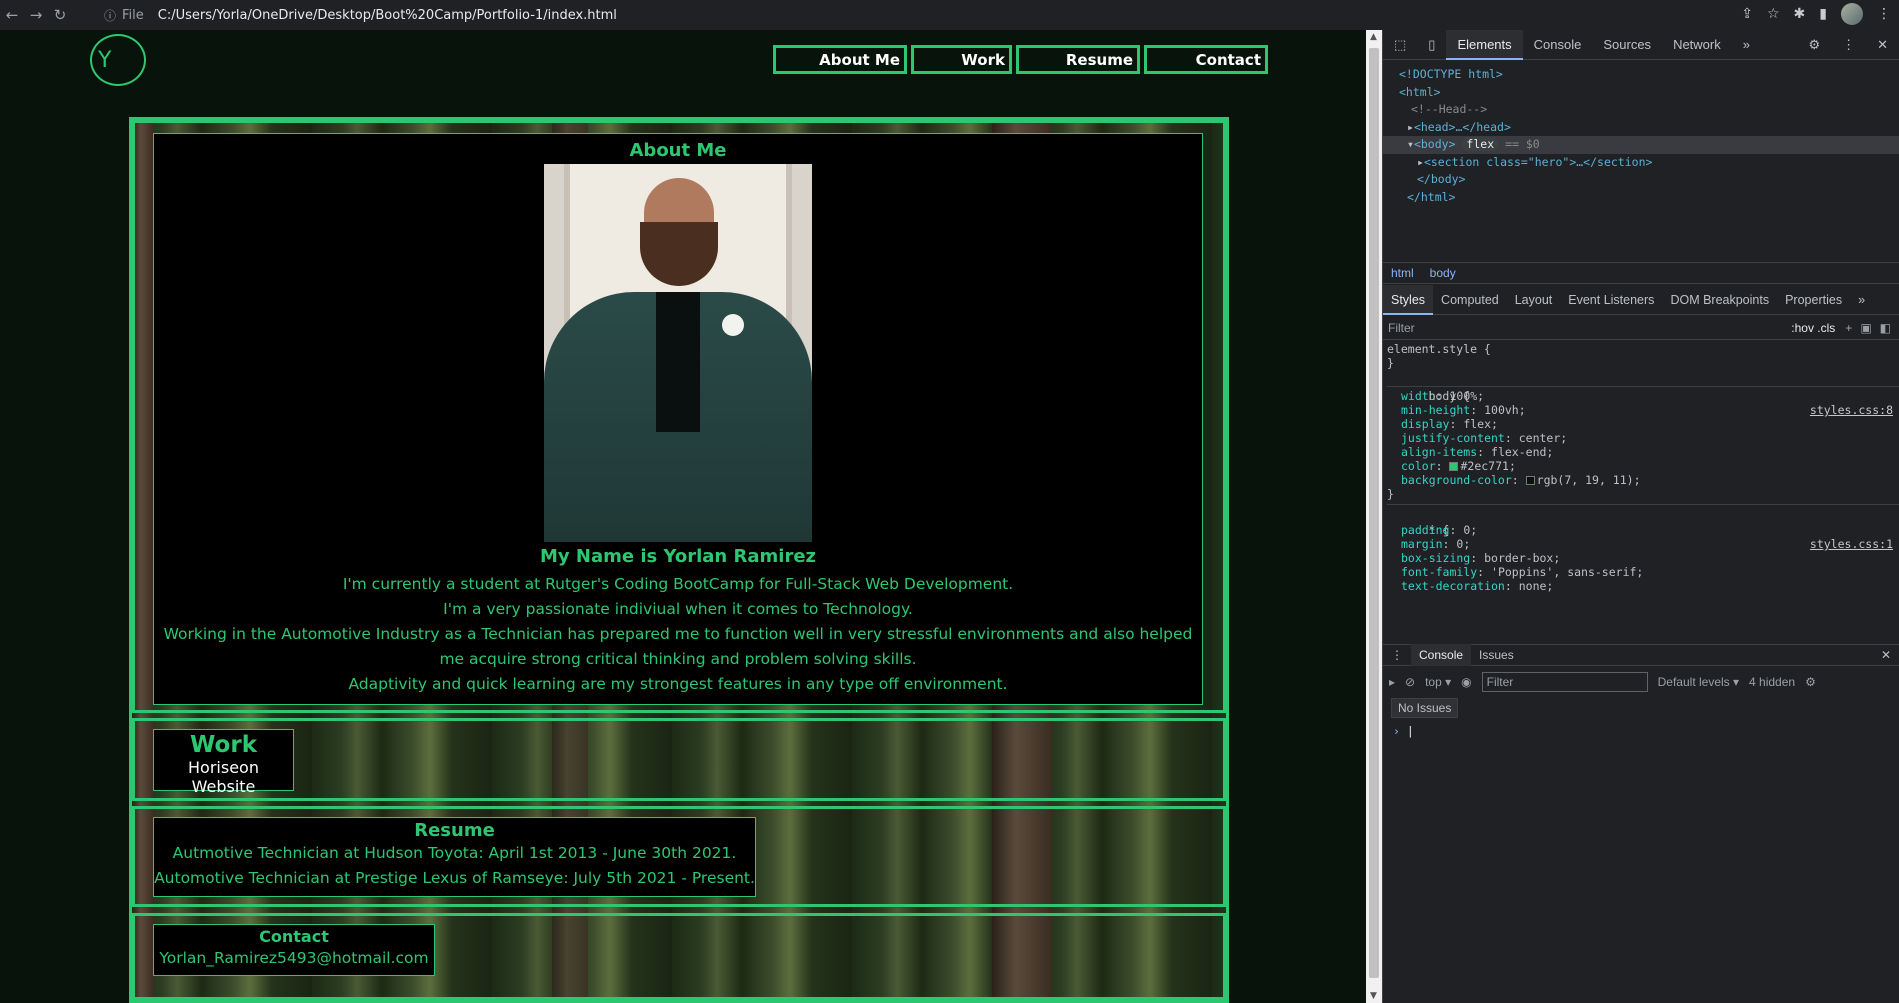  I want to click on tab-dom-breakpoints: DOM Breakpoints, so click(1719, 300).